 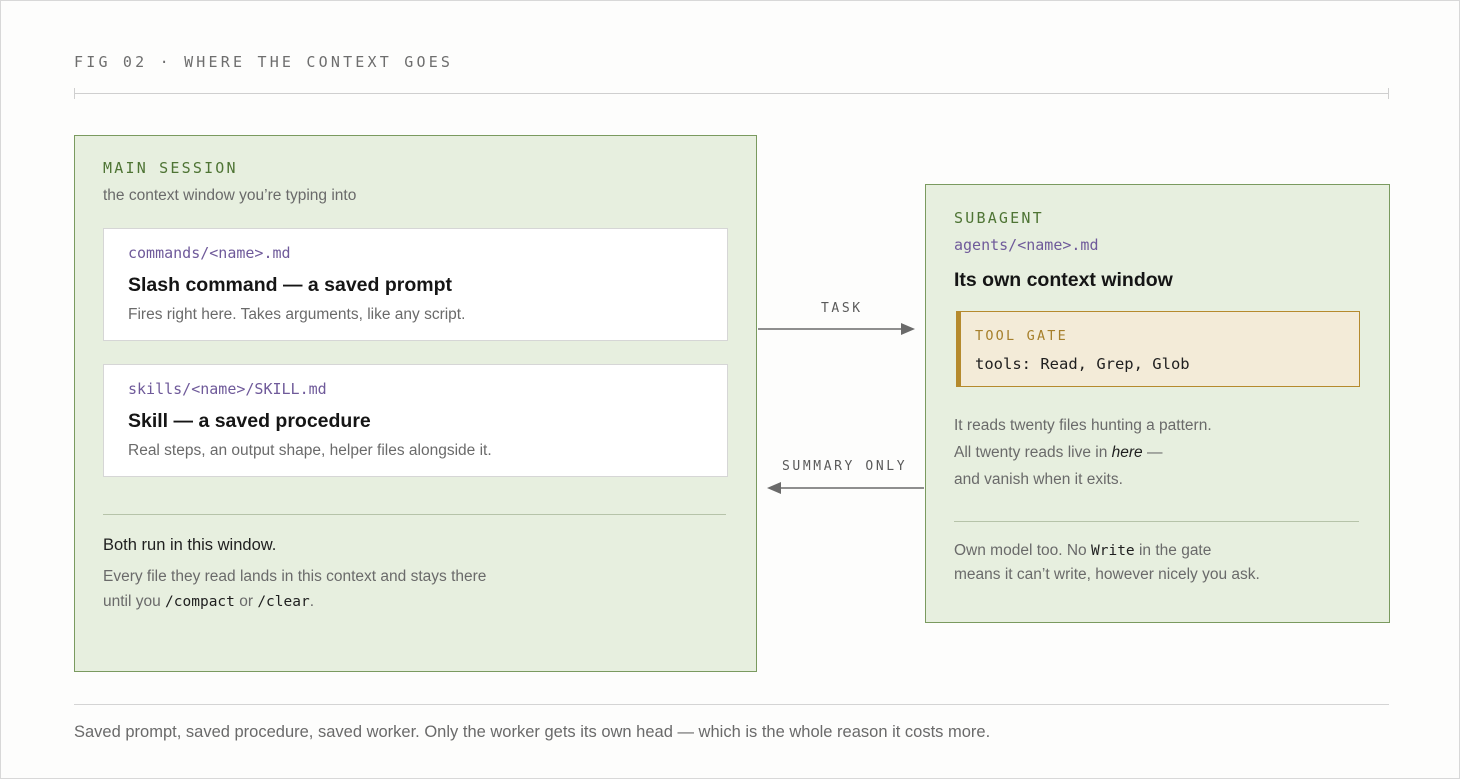 I want to click on subagent-desc-emphasis: here, so click(x=1127, y=452).